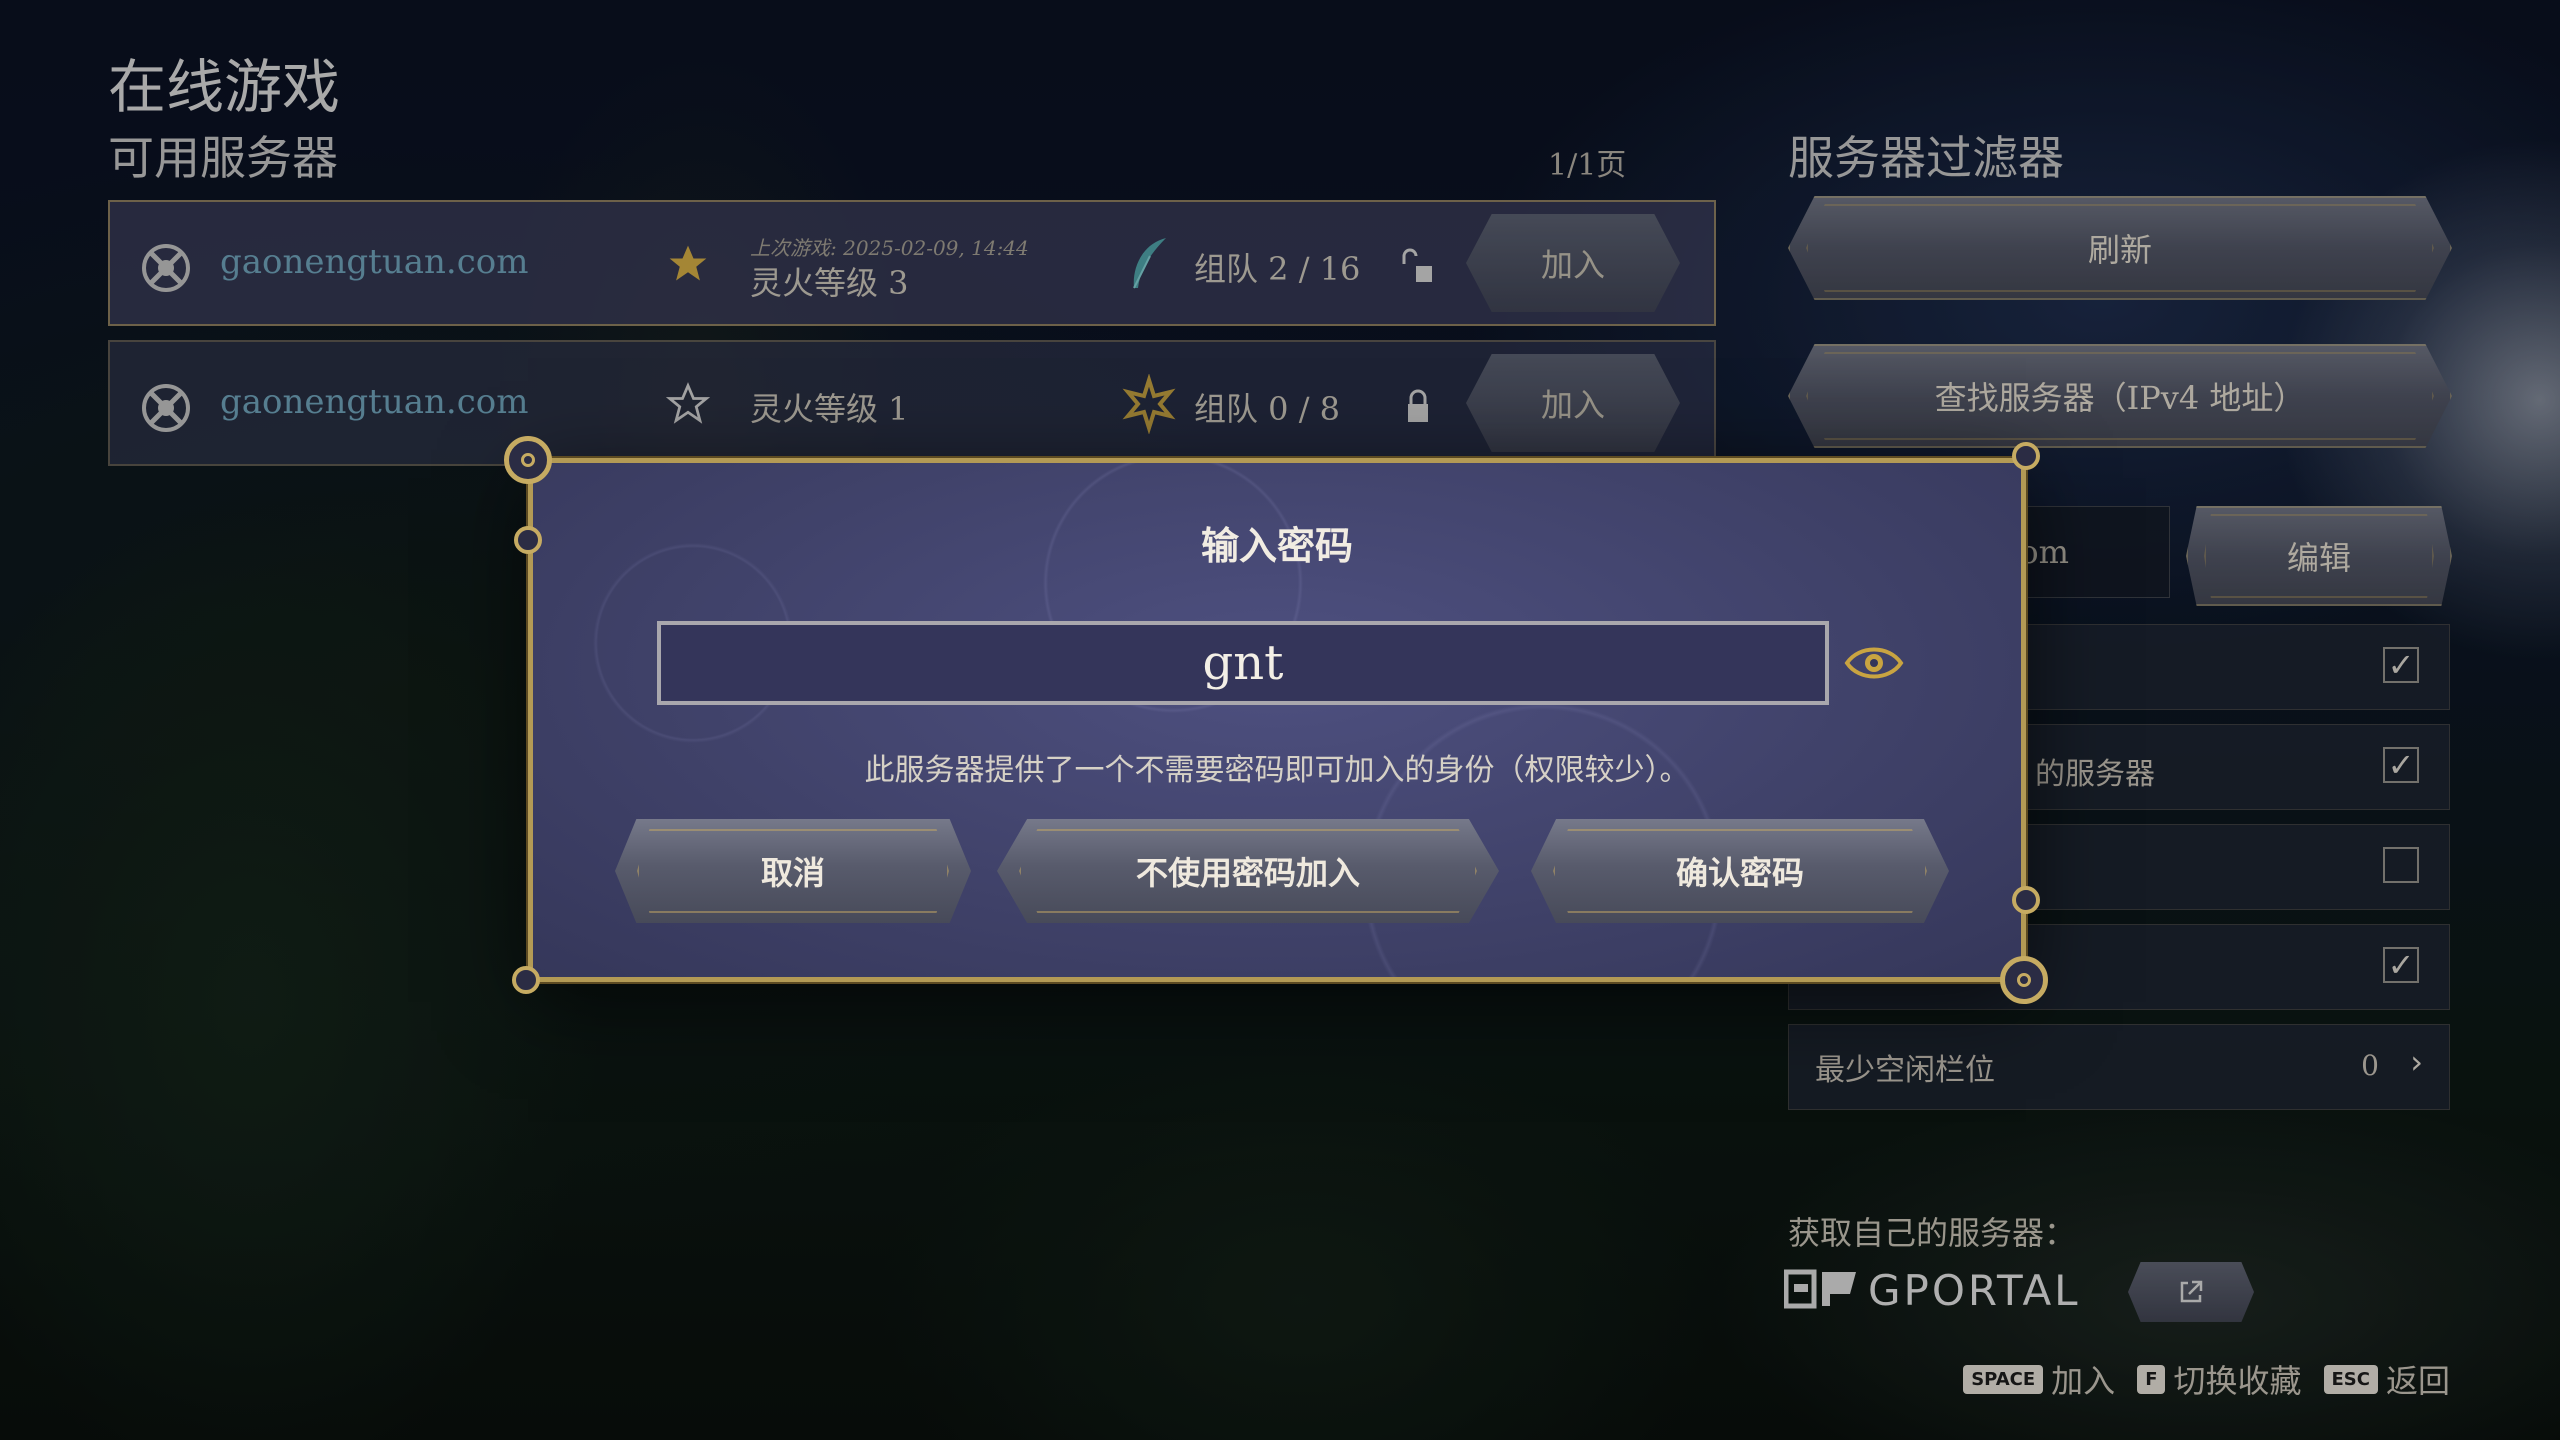 The width and height of the screenshot is (2560, 1440). I want to click on hint-back: ESC 返回, so click(2386, 1379).